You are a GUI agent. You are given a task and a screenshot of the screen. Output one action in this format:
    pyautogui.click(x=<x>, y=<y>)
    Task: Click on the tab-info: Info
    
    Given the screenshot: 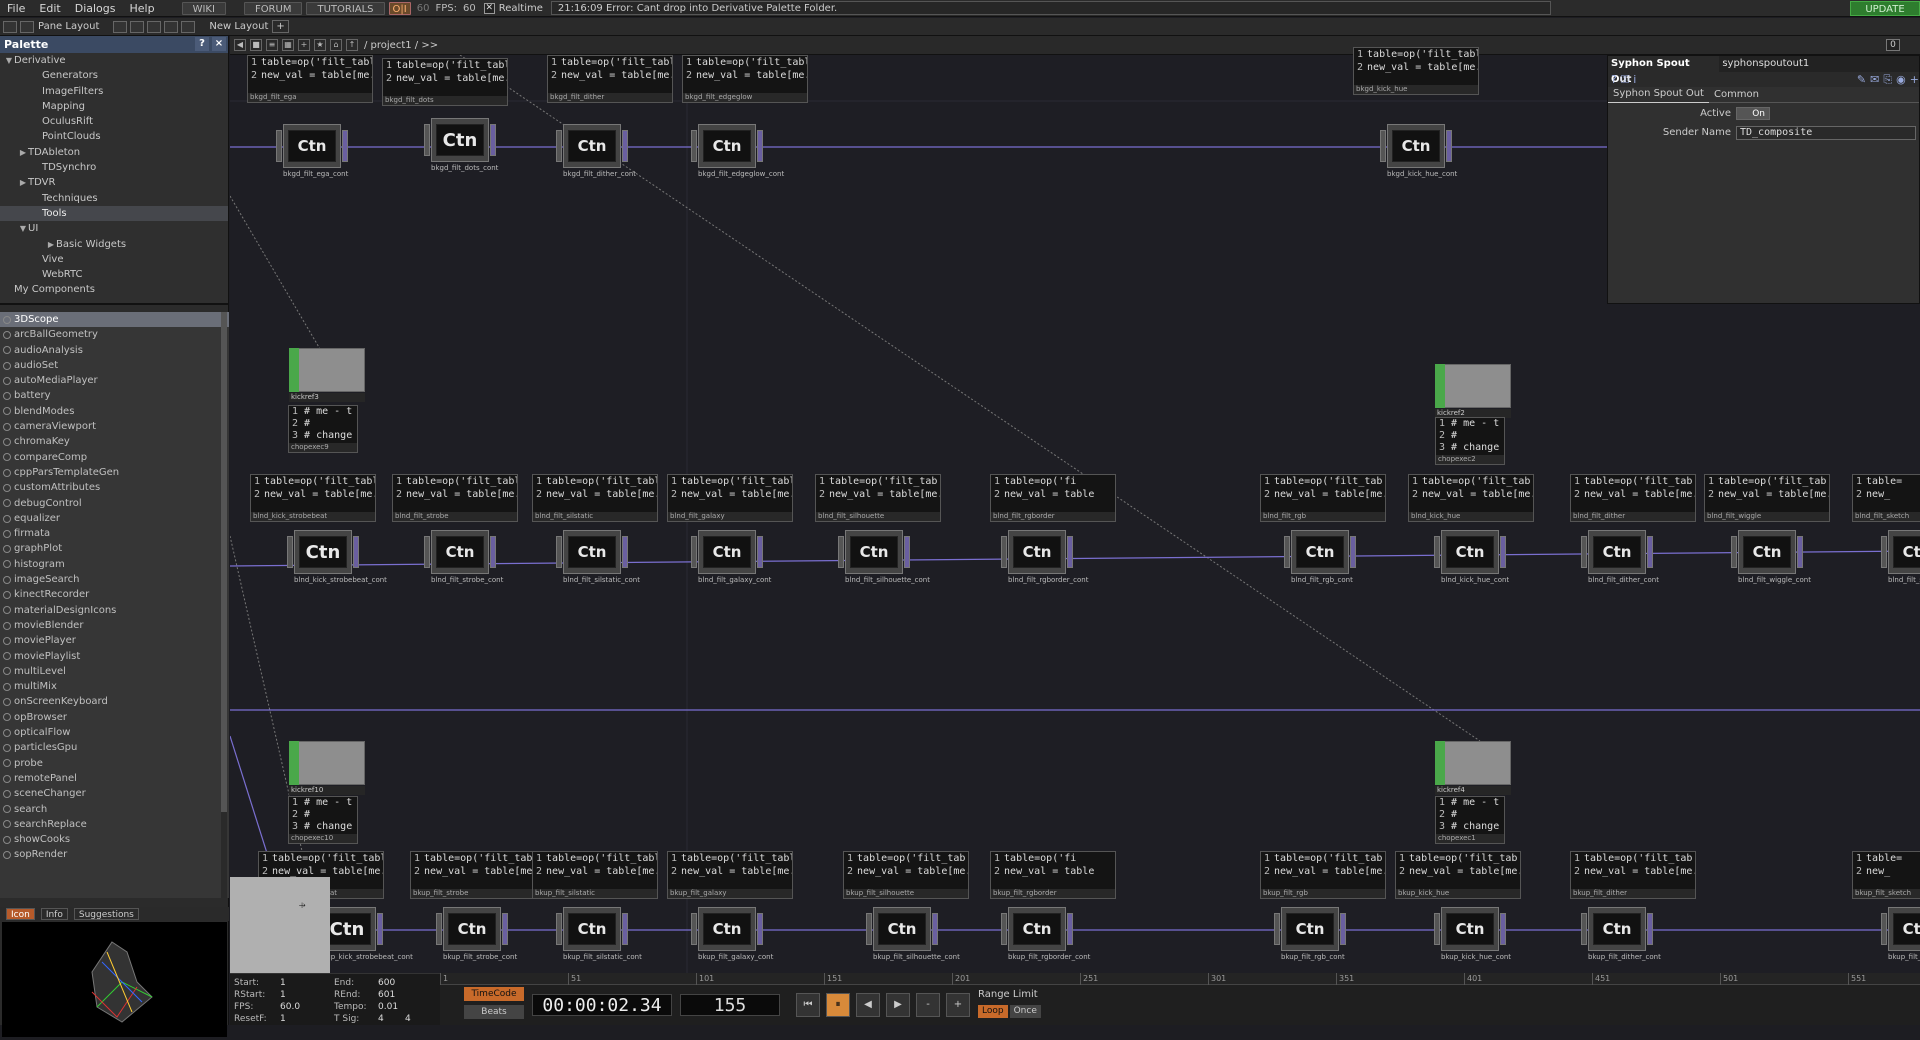 What is the action you would take?
    pyautogui.click(x=54, y=914)
    